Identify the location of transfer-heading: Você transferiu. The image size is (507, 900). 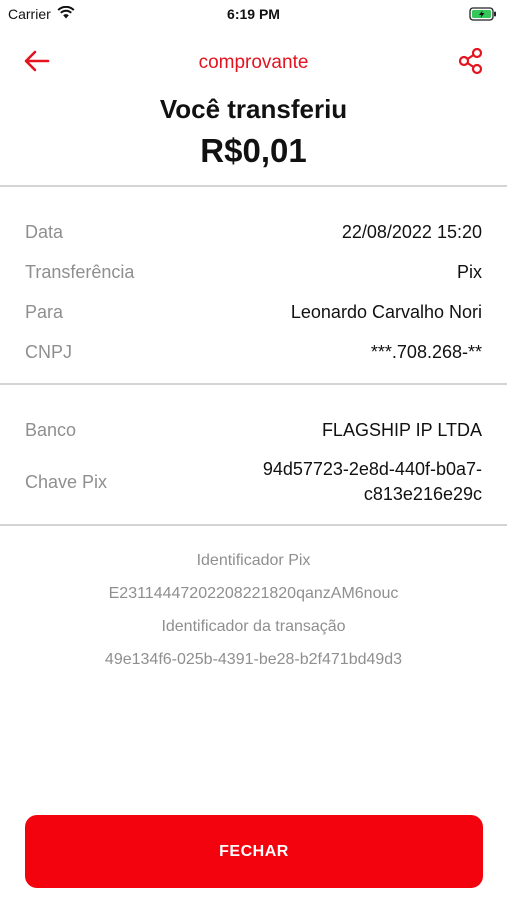
(253, 109).